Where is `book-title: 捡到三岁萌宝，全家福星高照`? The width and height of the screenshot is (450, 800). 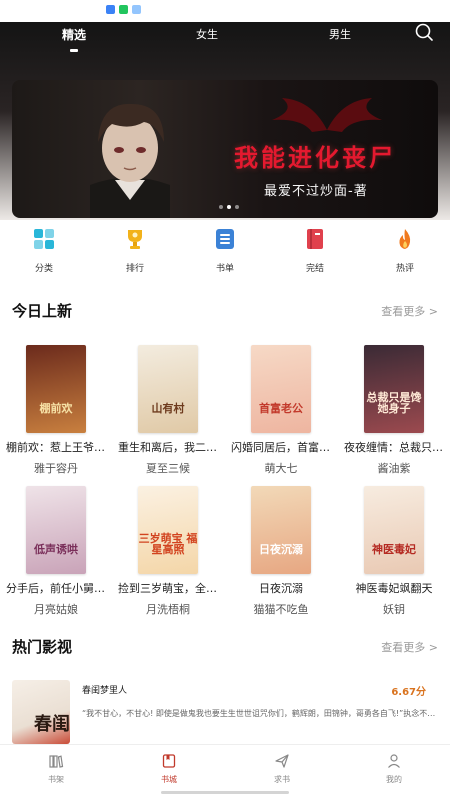 book-title: 捡到三岁萌宝，全家福星高照 is located at coordinates (168, 588).